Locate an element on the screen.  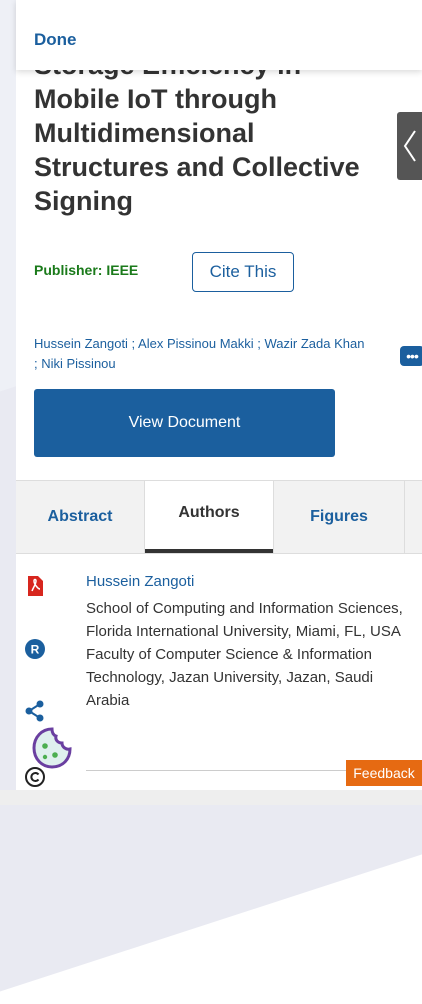
view-document-button: View Document is located at coordinates (184, 423).